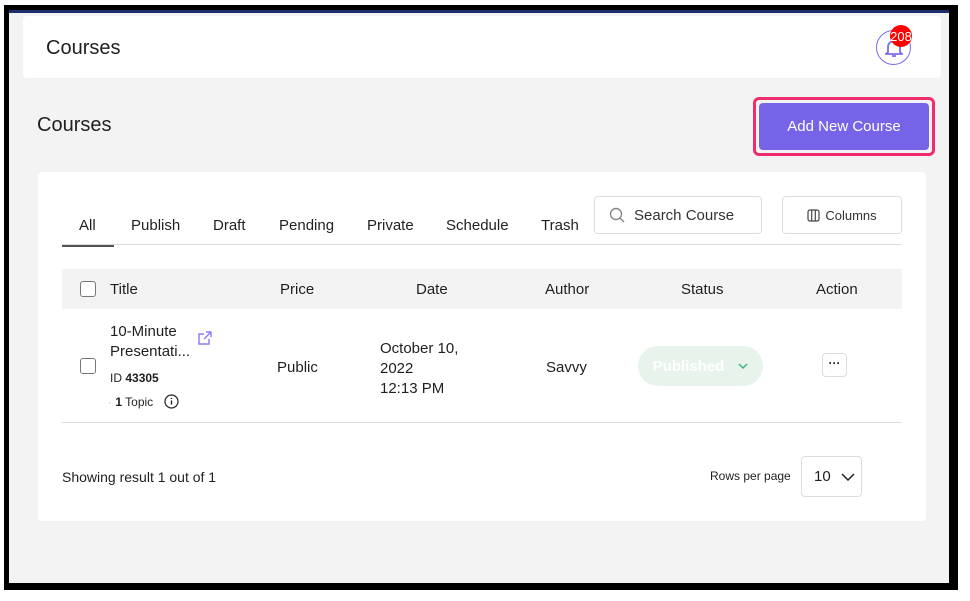  Describe the element at coordinates (88, 366) in the screenshot. I see `row-checkbox` at that location.